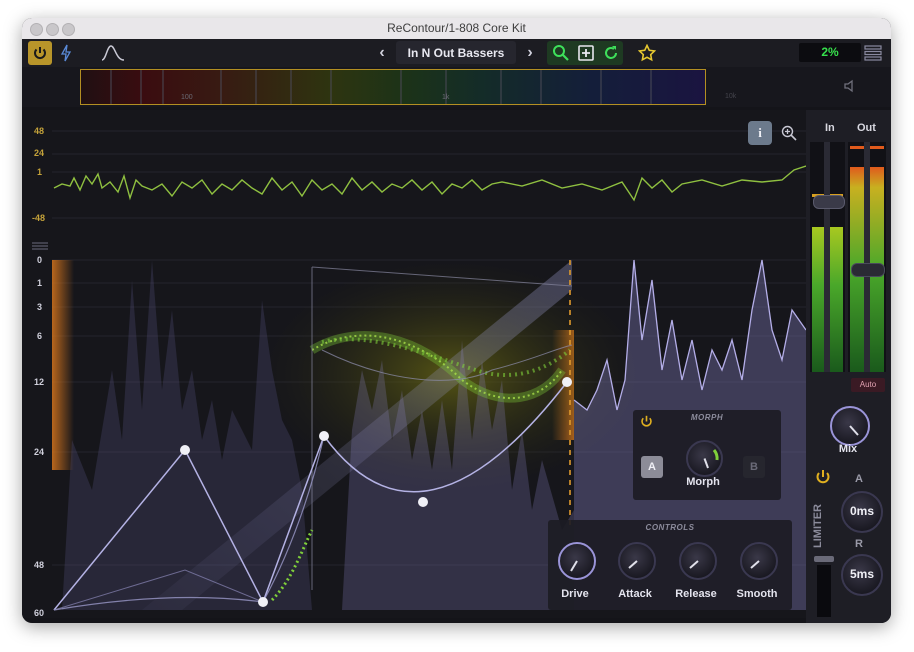 Image resolution: width=914 pixels, height=652 pixels. Describe the element at coordinates (40, 336) in the screenshot. I see `bottom-scale-label: 6` at that location.